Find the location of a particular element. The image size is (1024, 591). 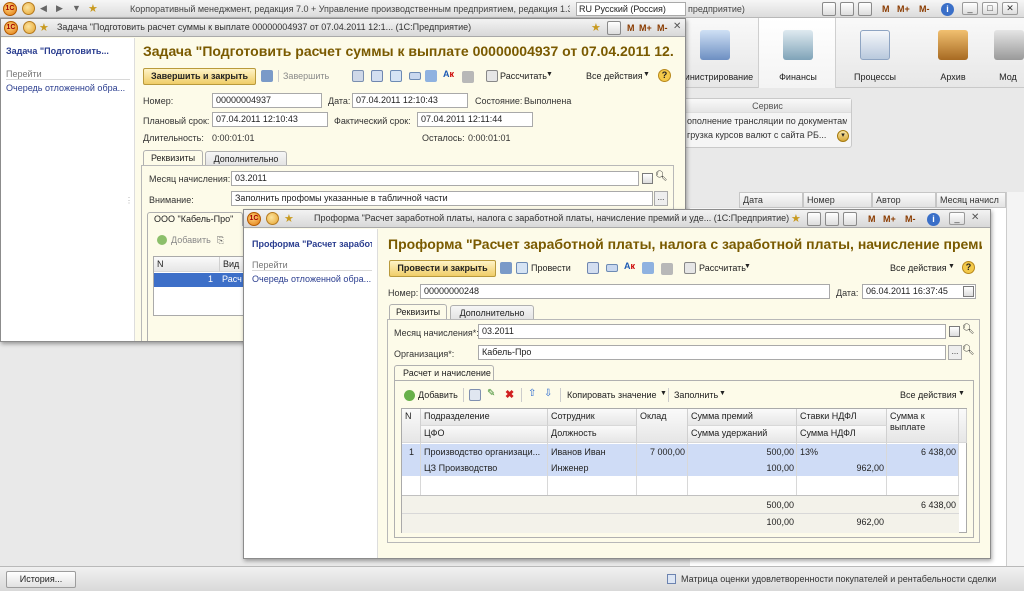

proforma-spelling-icon: Aк is located at coordinates (629, 266).